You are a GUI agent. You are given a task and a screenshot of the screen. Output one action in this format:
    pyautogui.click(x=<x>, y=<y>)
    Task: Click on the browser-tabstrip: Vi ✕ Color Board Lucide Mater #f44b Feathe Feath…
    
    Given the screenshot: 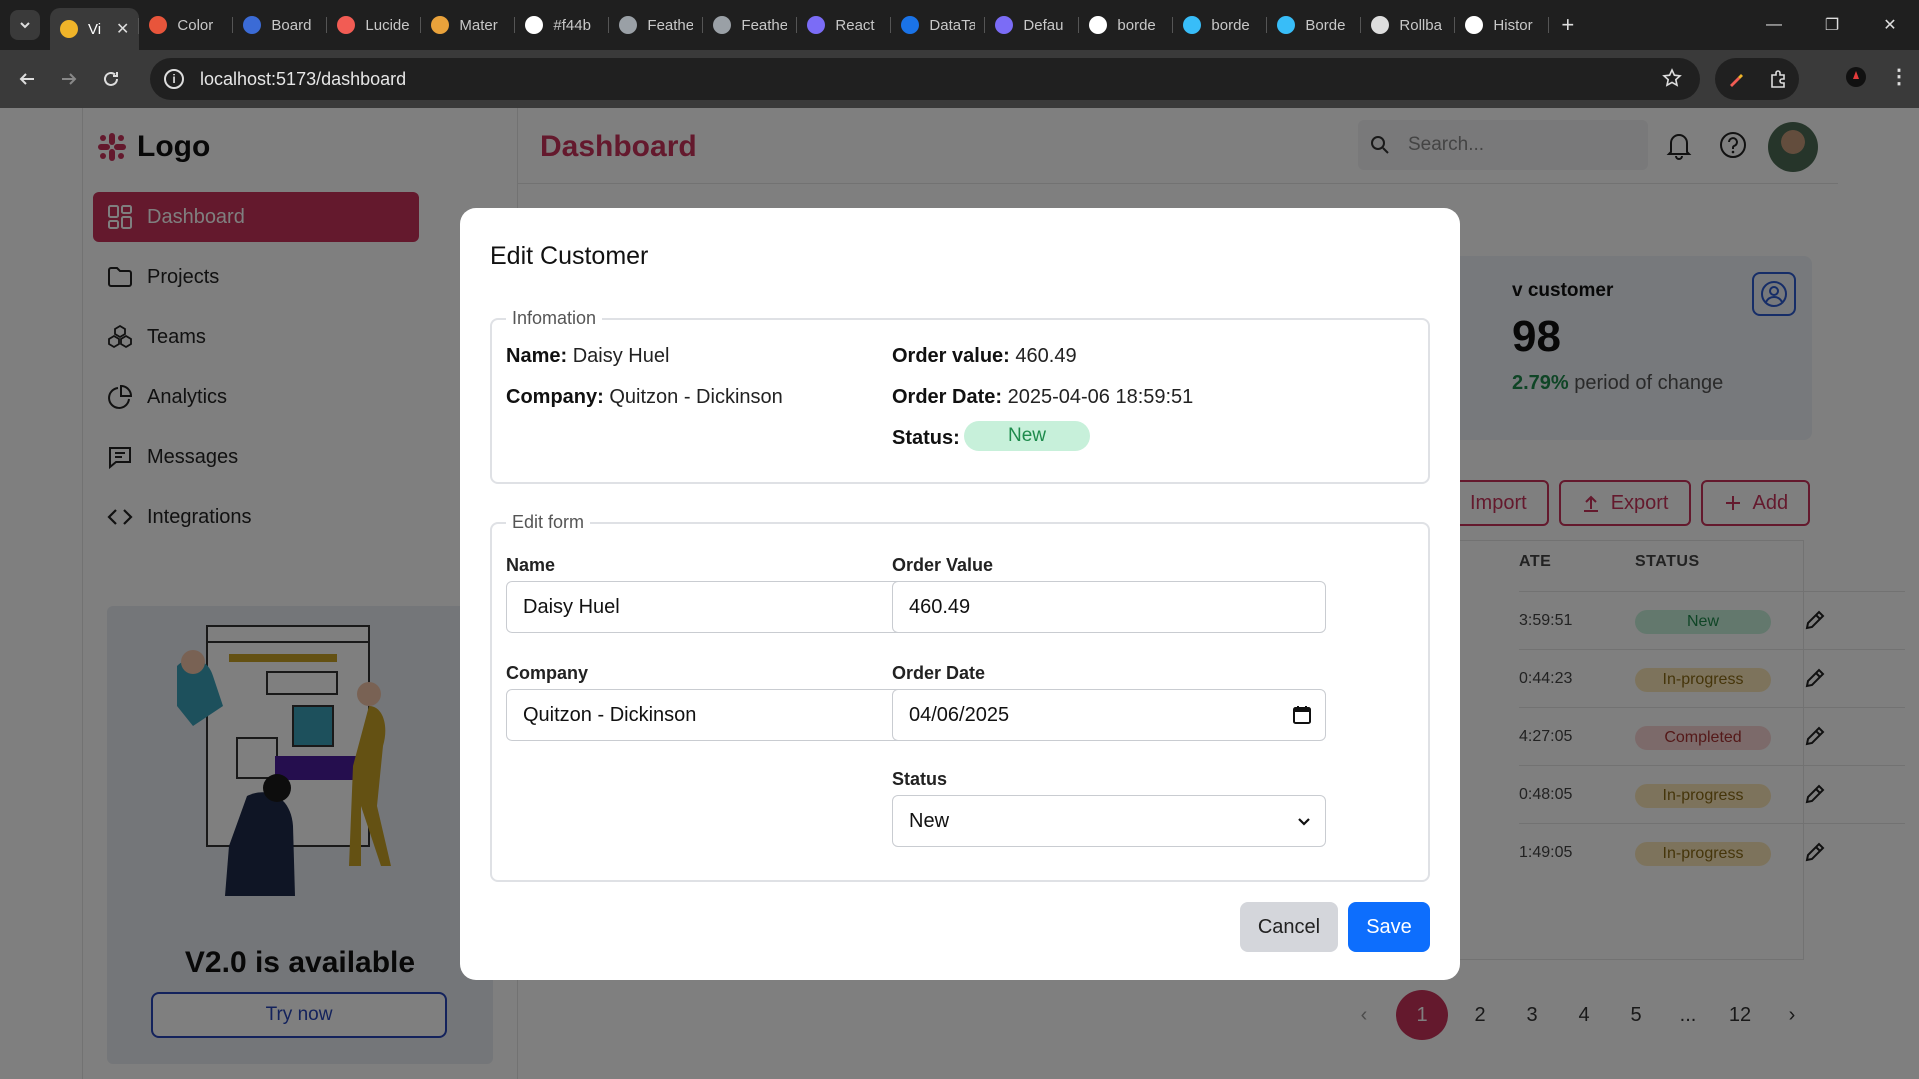 What is the action you would take?
    pyautogui.click(x=959, y=25)
    